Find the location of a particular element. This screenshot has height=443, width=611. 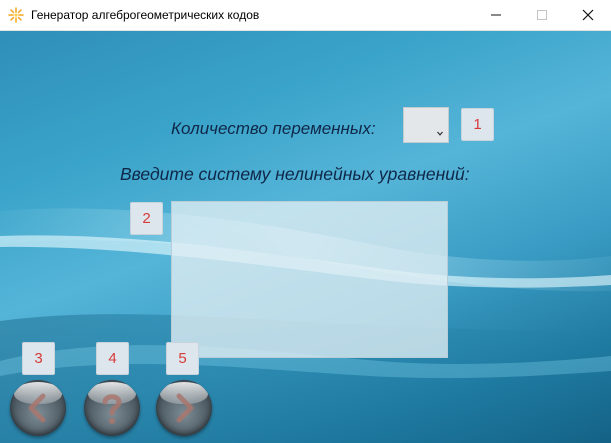

maximize-icon is located at coordinates (542, 15).